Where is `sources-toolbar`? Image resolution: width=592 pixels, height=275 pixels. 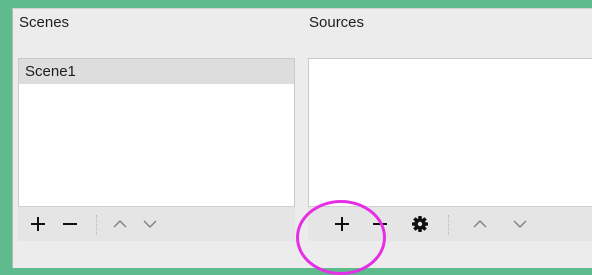
sources-toolbar is located at coordinates (450, 223).